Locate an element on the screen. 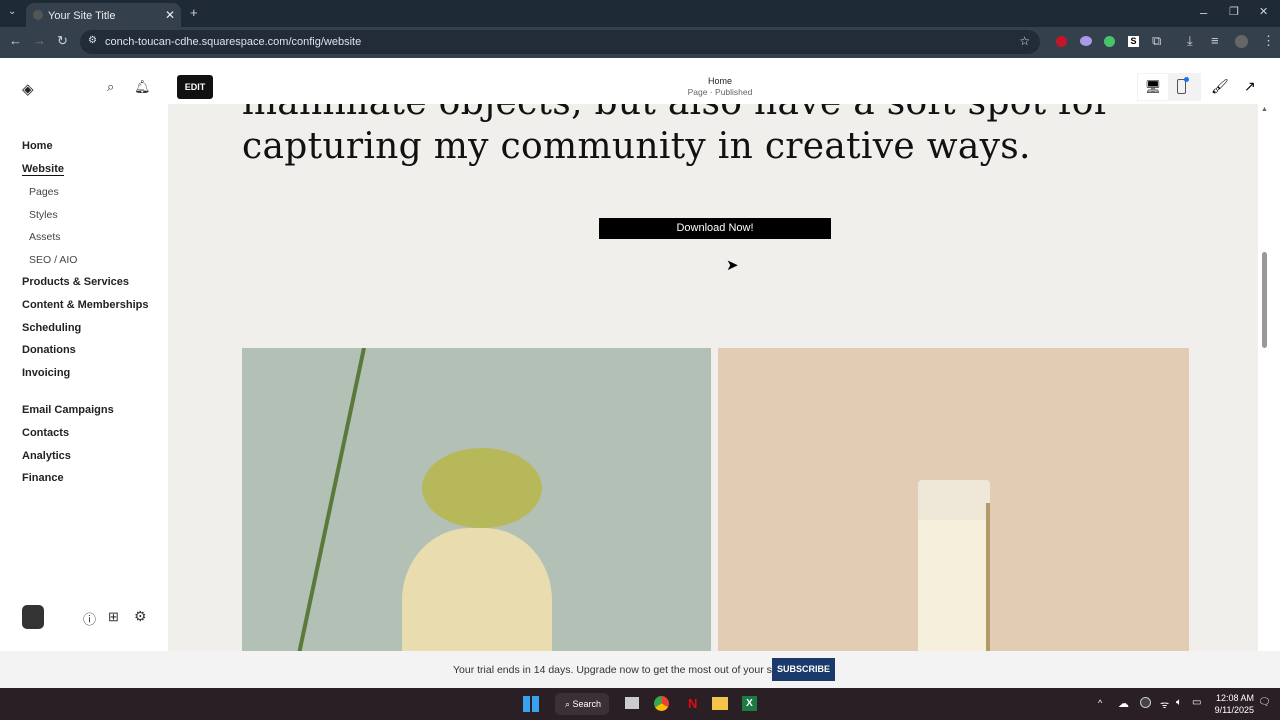  scrollbar-thumb is located at coordinates (1264, 300).